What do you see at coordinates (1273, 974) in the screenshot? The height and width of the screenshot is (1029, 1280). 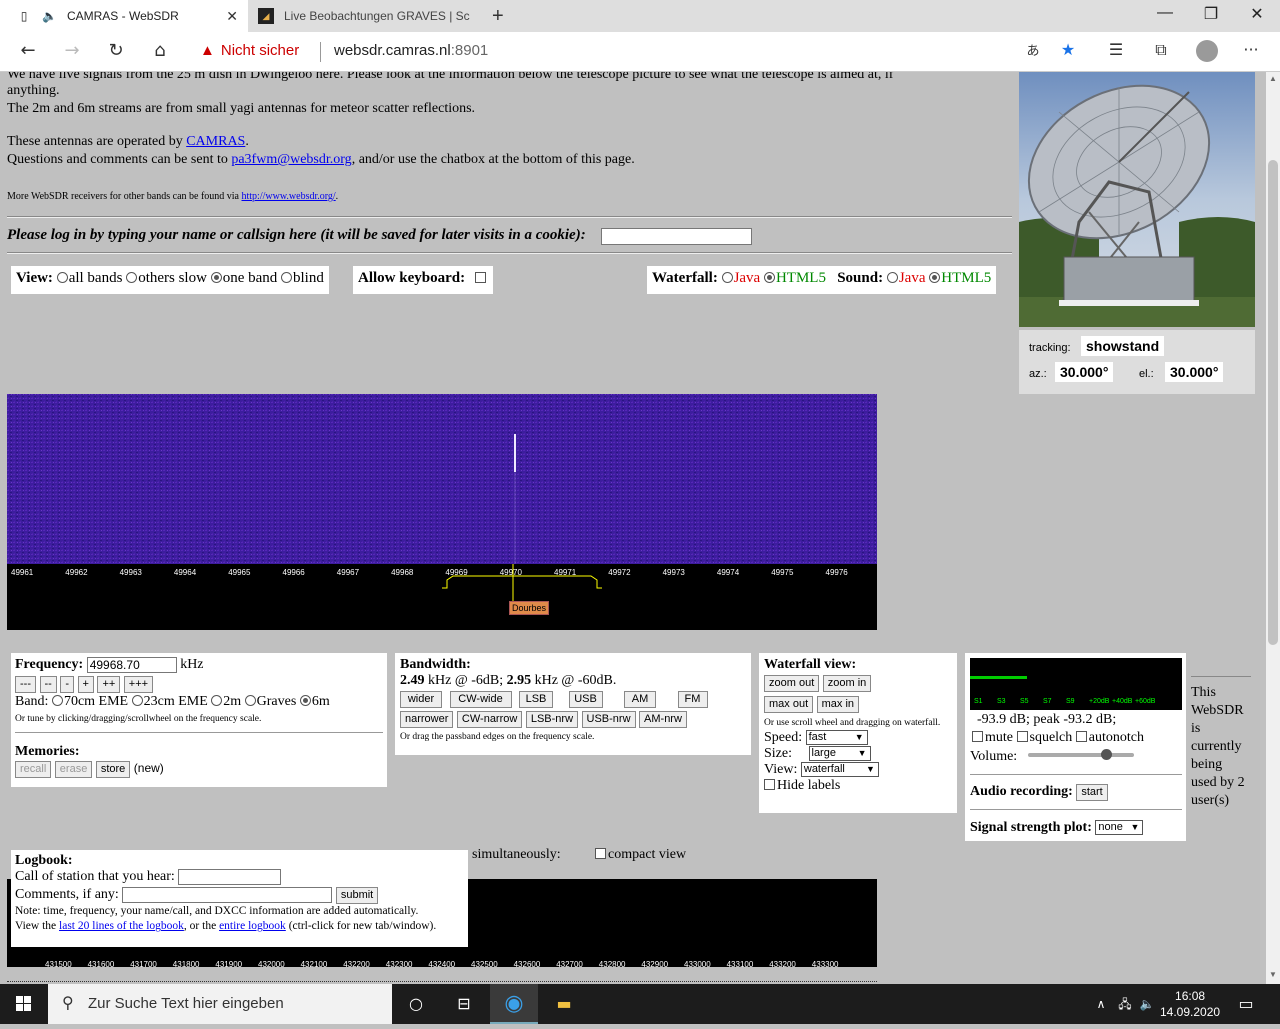 I see `scroll-down-icon: ▼` at bounding box center [1273, 974].